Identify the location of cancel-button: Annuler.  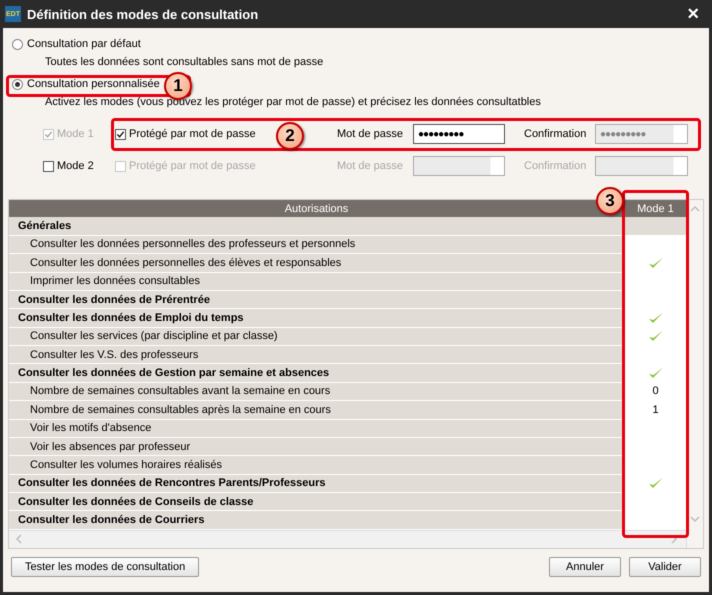
(585, 567).